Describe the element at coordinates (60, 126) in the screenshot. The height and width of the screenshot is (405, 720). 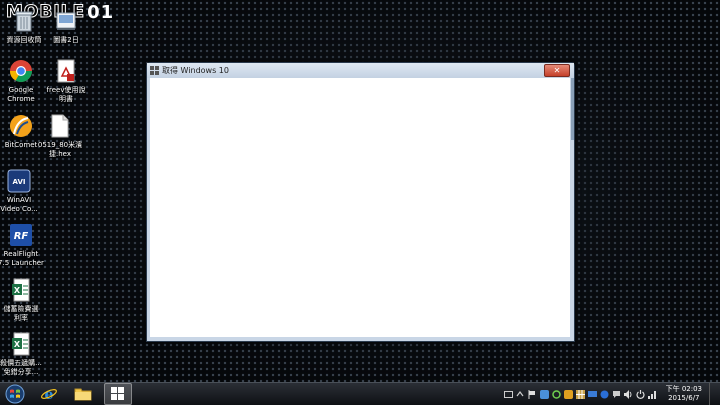
I see `blank-file-icon` at that location.